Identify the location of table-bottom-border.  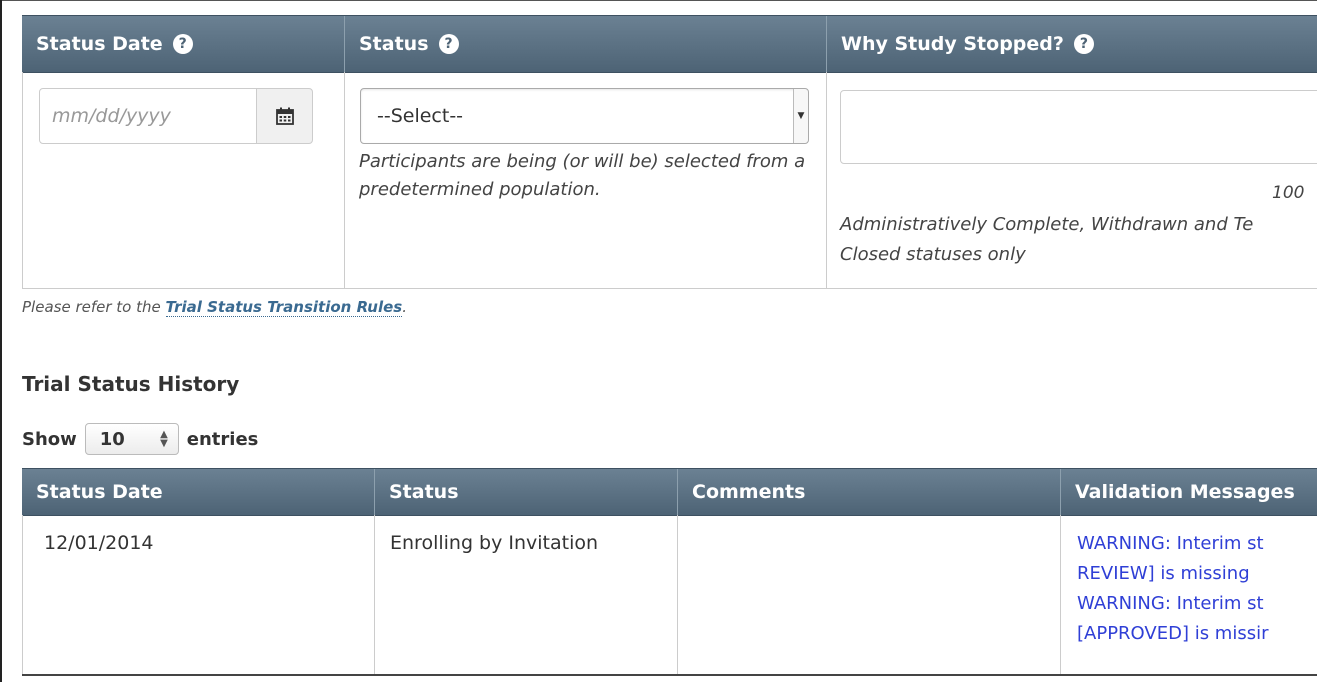
(669, 675).